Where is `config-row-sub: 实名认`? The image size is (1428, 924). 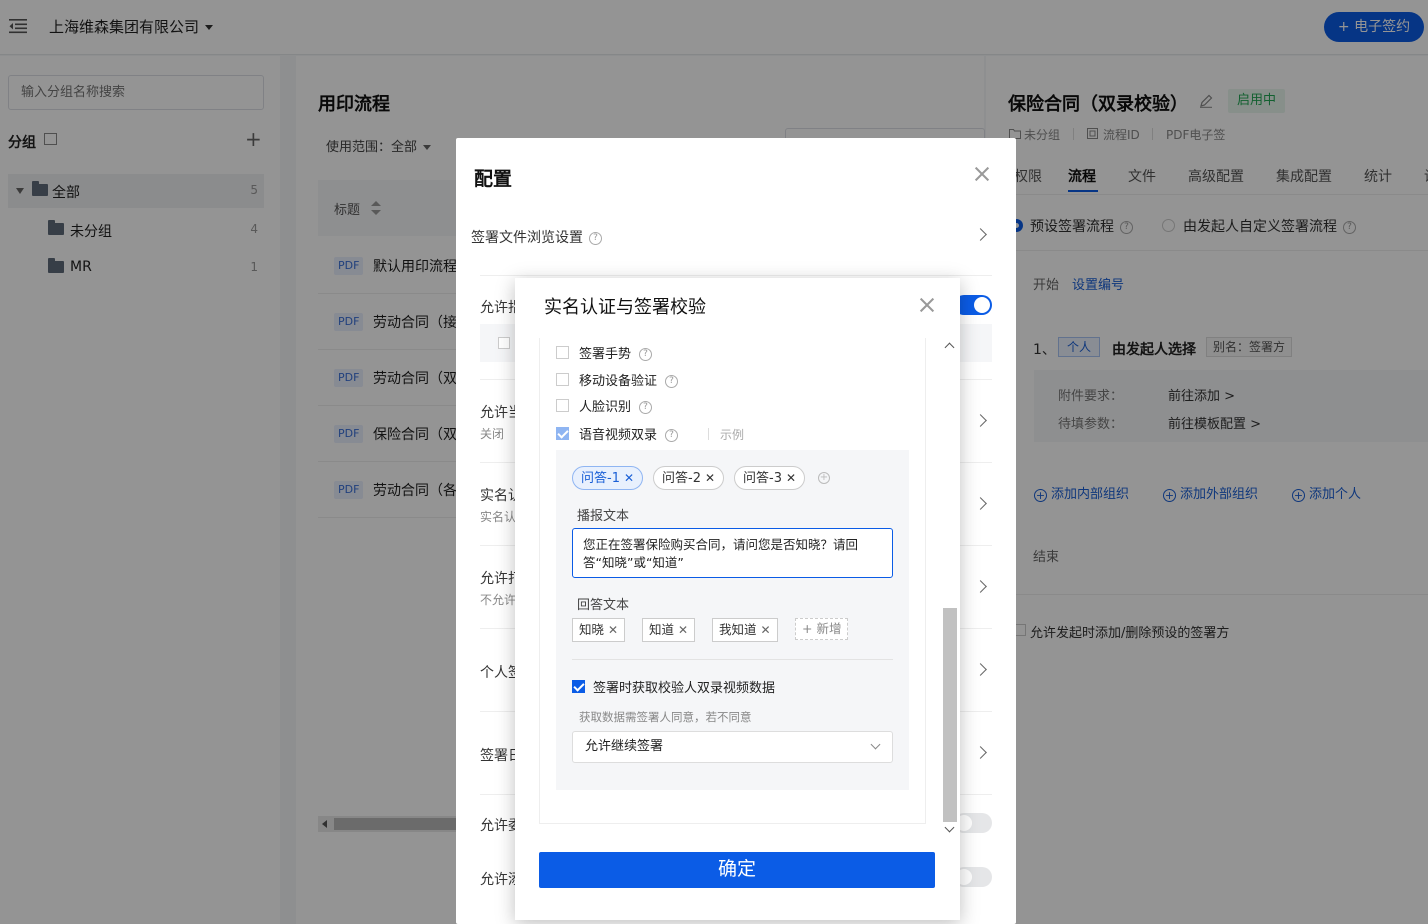
config-row-sub: 实名认 is located at coordinates (498, 517).